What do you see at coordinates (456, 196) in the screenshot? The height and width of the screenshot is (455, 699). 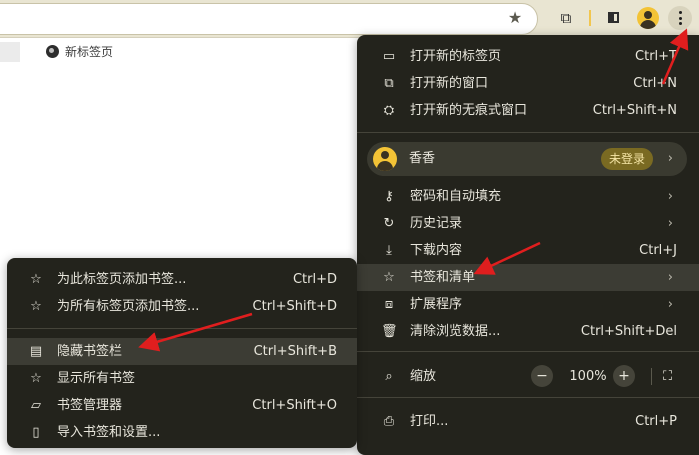 I see `menu-label: 密码和自动填充` at bounding box center [456, 196].